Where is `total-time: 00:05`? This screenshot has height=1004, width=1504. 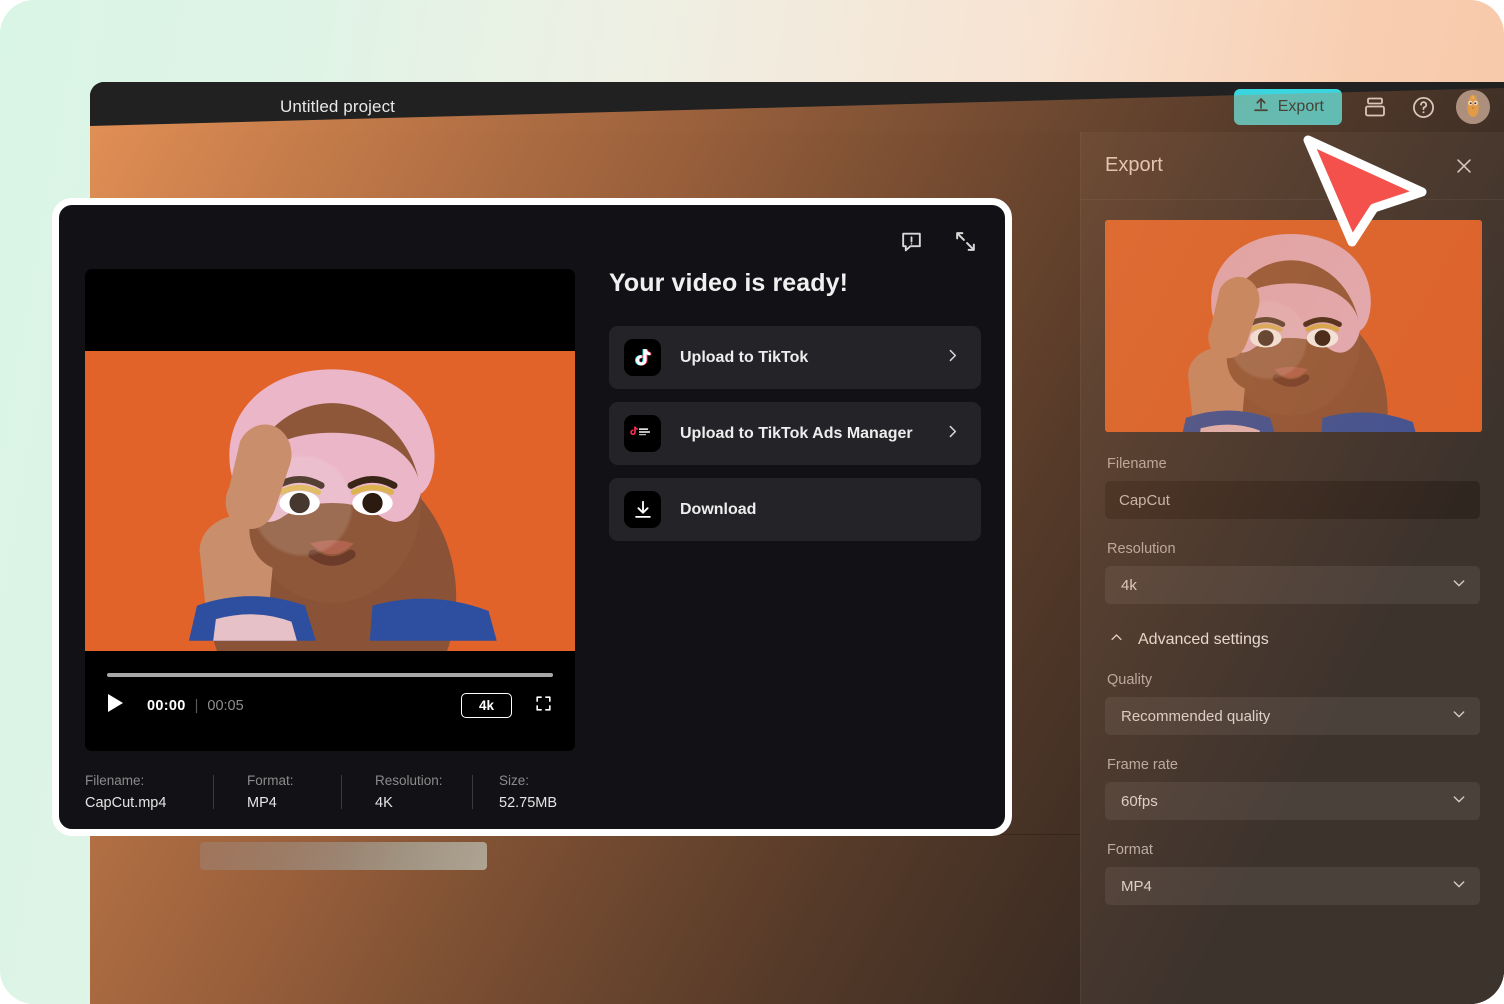 total-time: 00:05 is located at coordinates (225, 705).